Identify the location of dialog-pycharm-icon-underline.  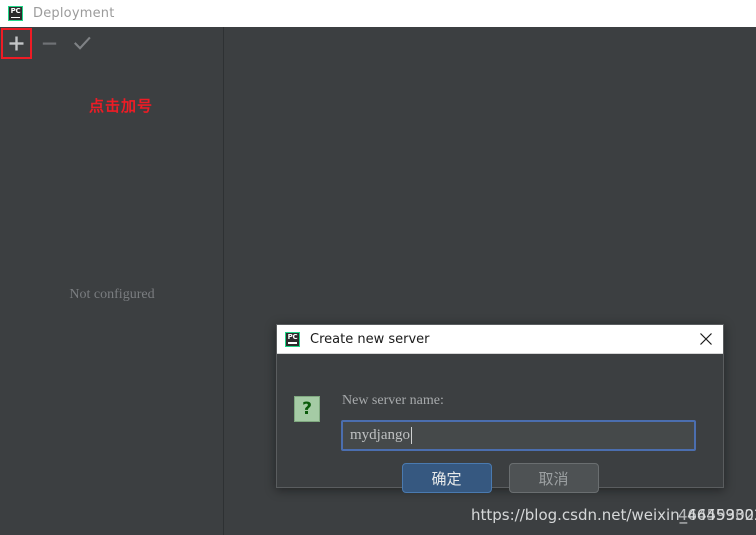
(292, 343).